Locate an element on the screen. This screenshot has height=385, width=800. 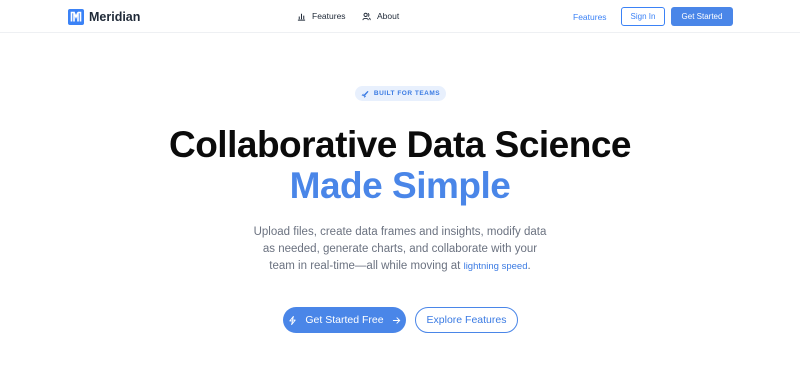
get-started-free-button: Get Started Free is located at coordinates (344, 320).